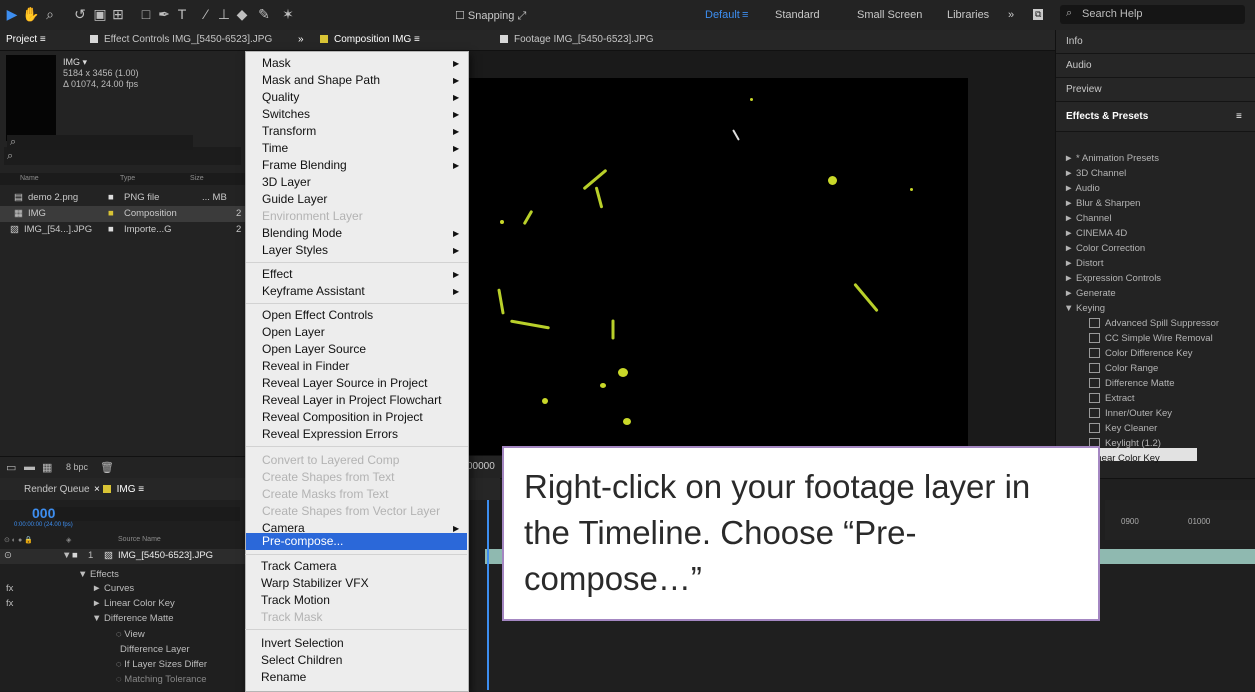 This screenshot has height=692, width=1255. Describe the element at coordinates (147, 514) in the screenshot. I see `timeline-search-input` at that location.